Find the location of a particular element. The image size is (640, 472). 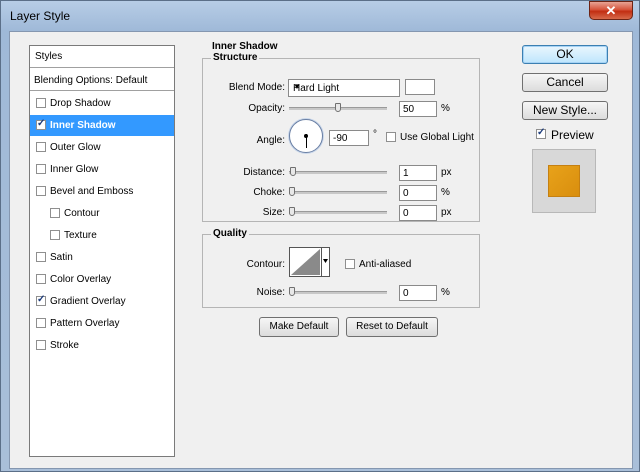

opacity-unit: % is located at coordinates (445, 108).